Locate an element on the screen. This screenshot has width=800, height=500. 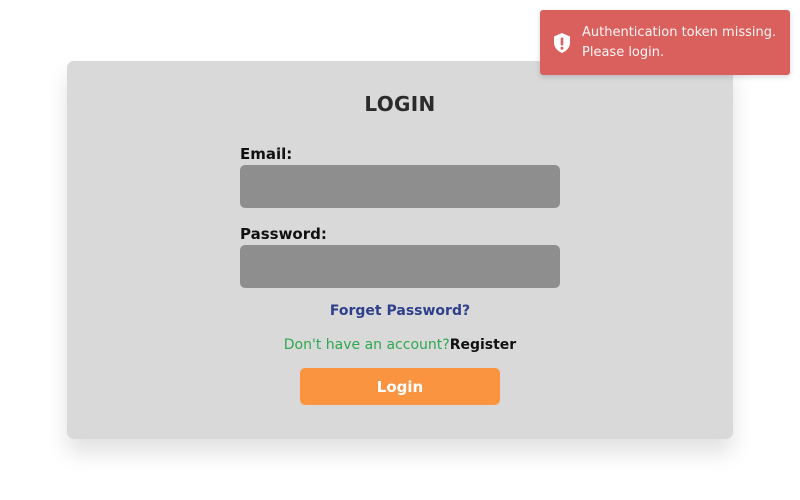
email-label: Email: is located at coordinates (266, 154).